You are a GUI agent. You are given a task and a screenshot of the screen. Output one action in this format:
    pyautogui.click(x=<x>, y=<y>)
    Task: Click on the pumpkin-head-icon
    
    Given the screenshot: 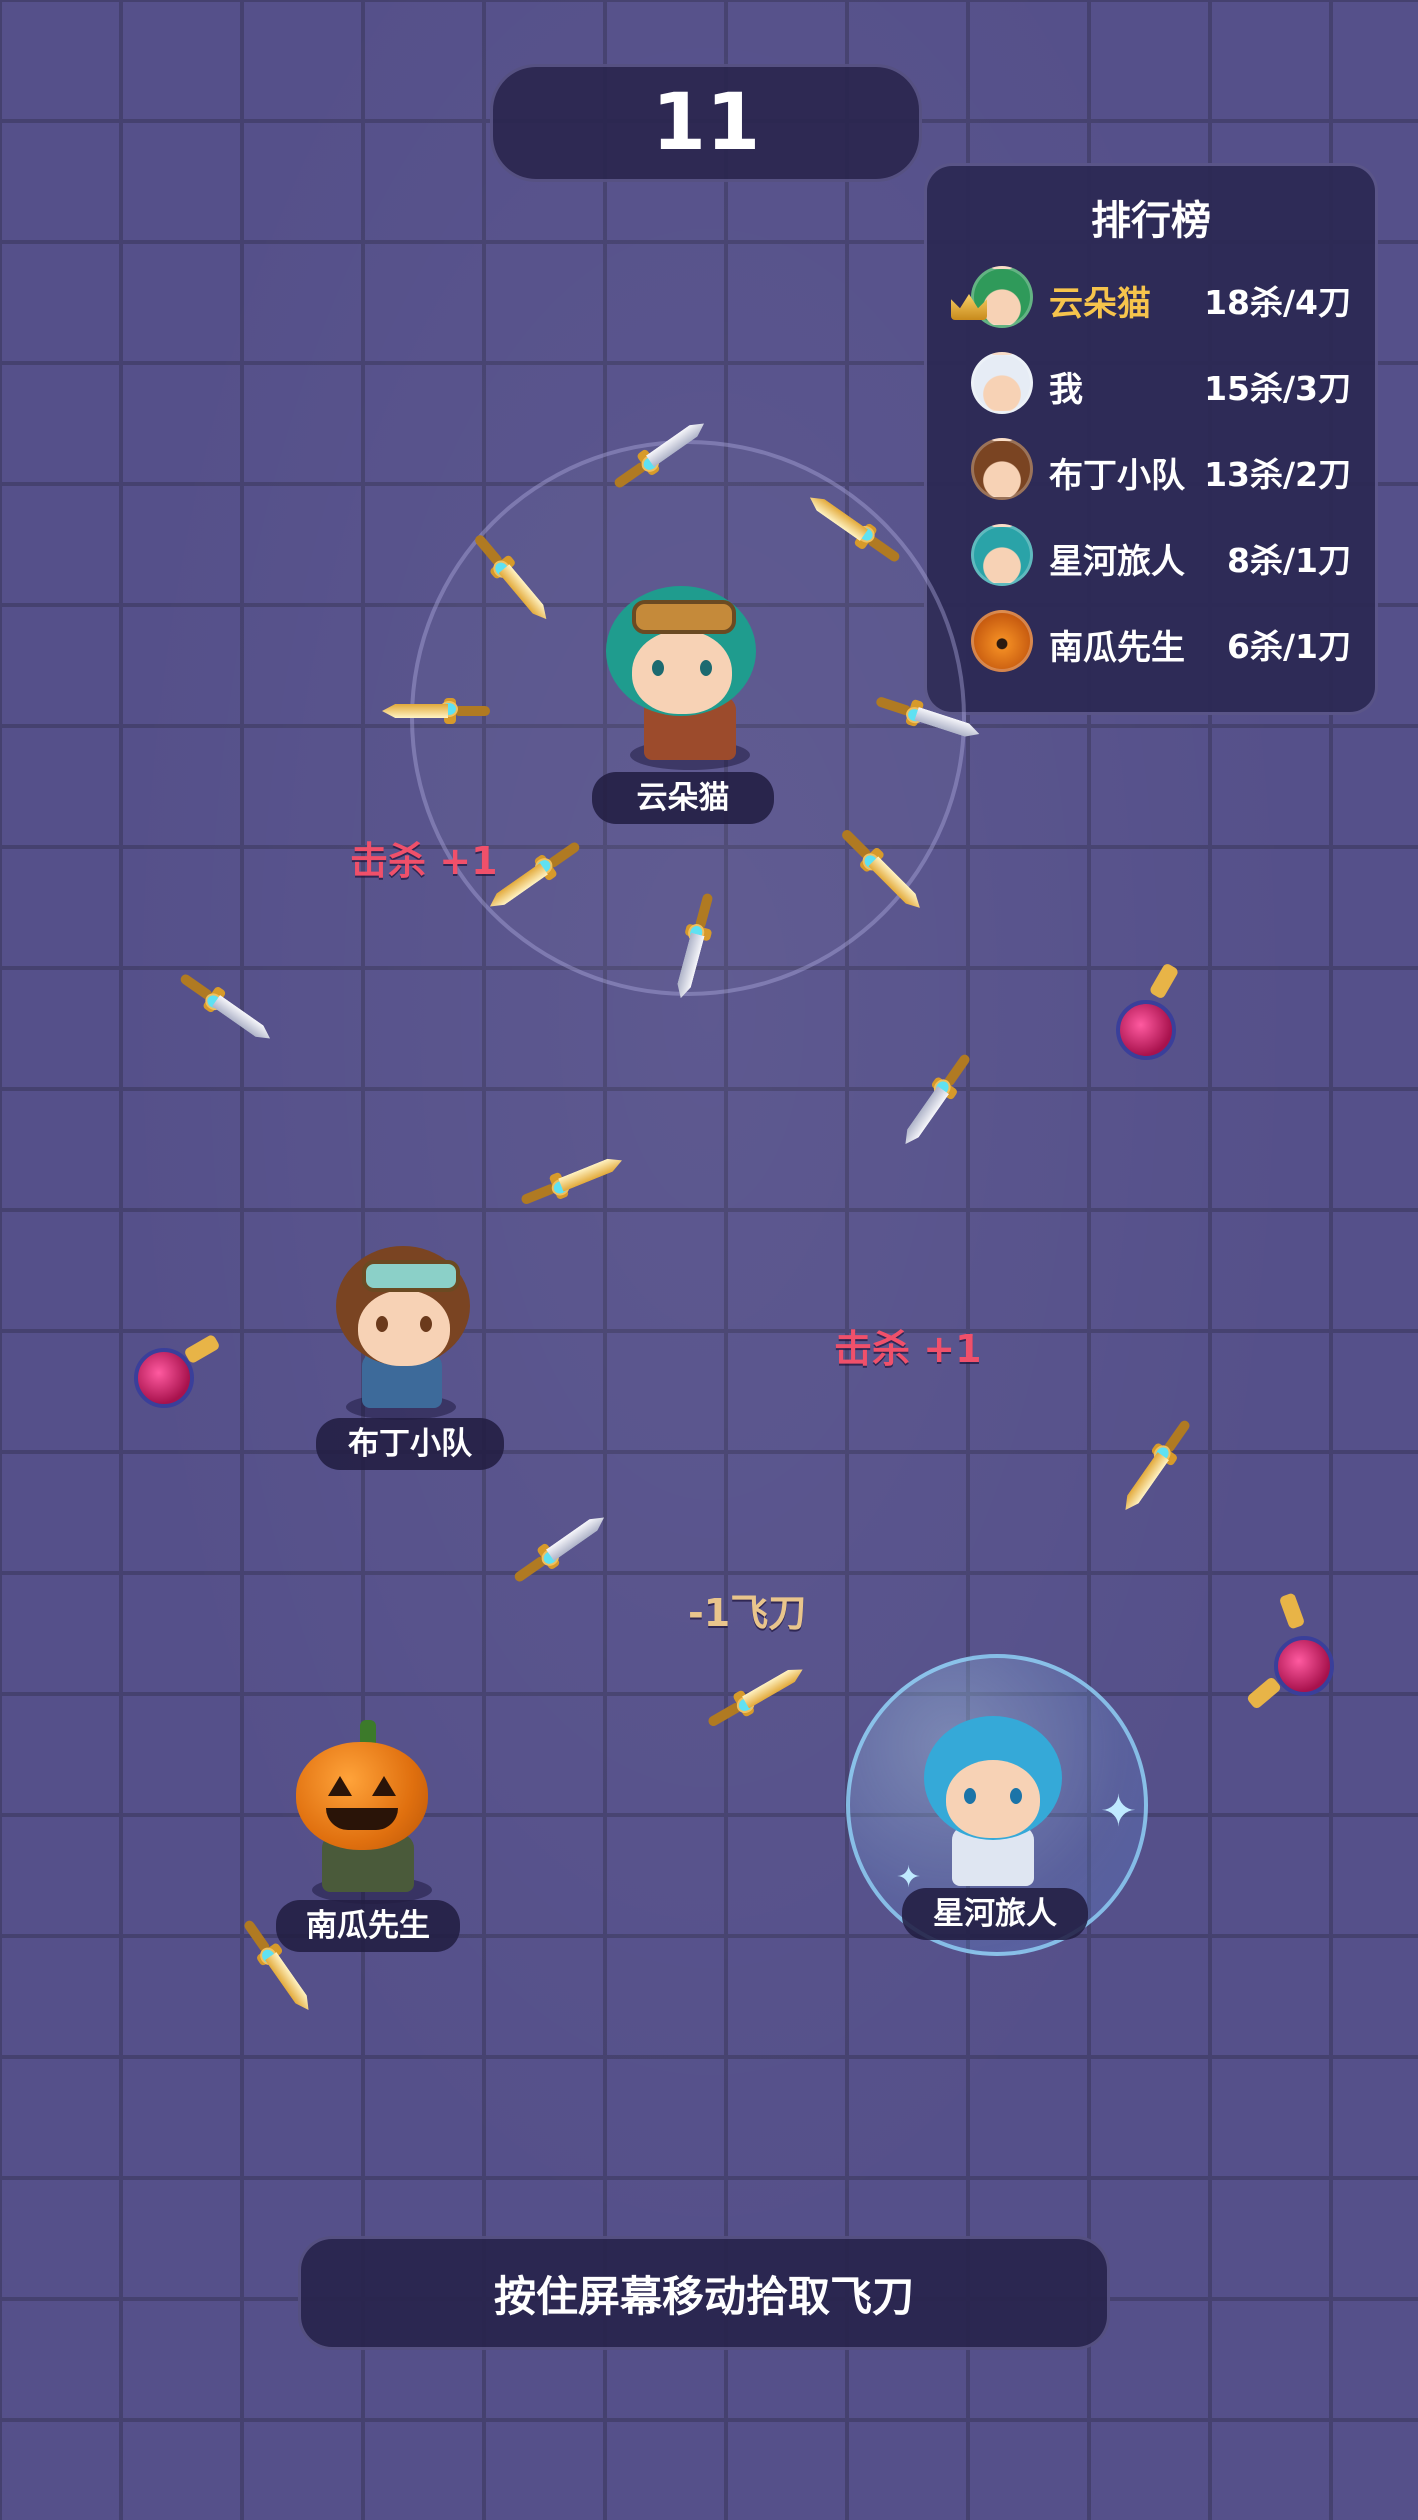 What is the action you would take?
    pyautogui.click(x=362, y=1796)
    